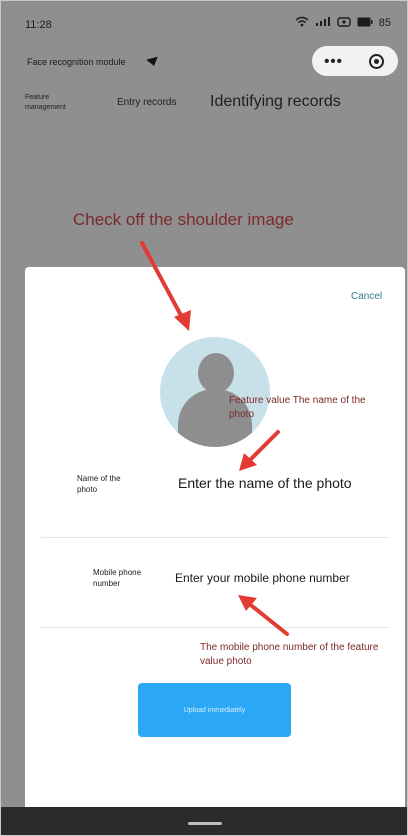 Image resolution: width=408 pixels, height=836 pixels. I want to click on system-navigation-bar, so click(204, 821).